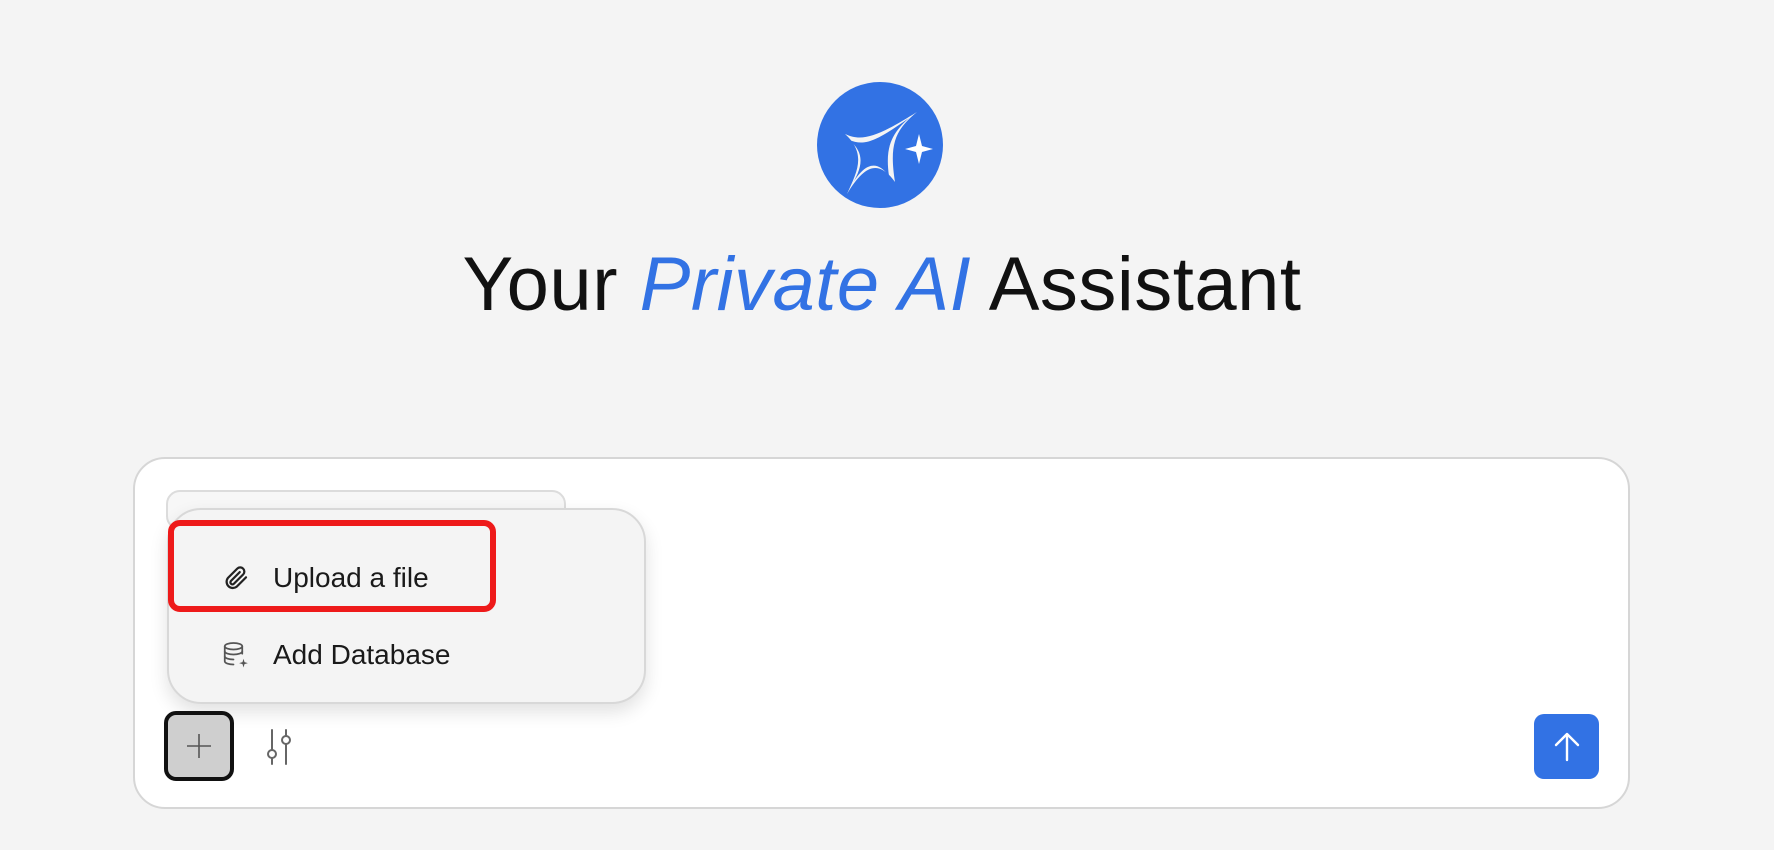  Describe the element at coordinates (236, 578) in the screenshot. I see `paperclip-icon` at that location.